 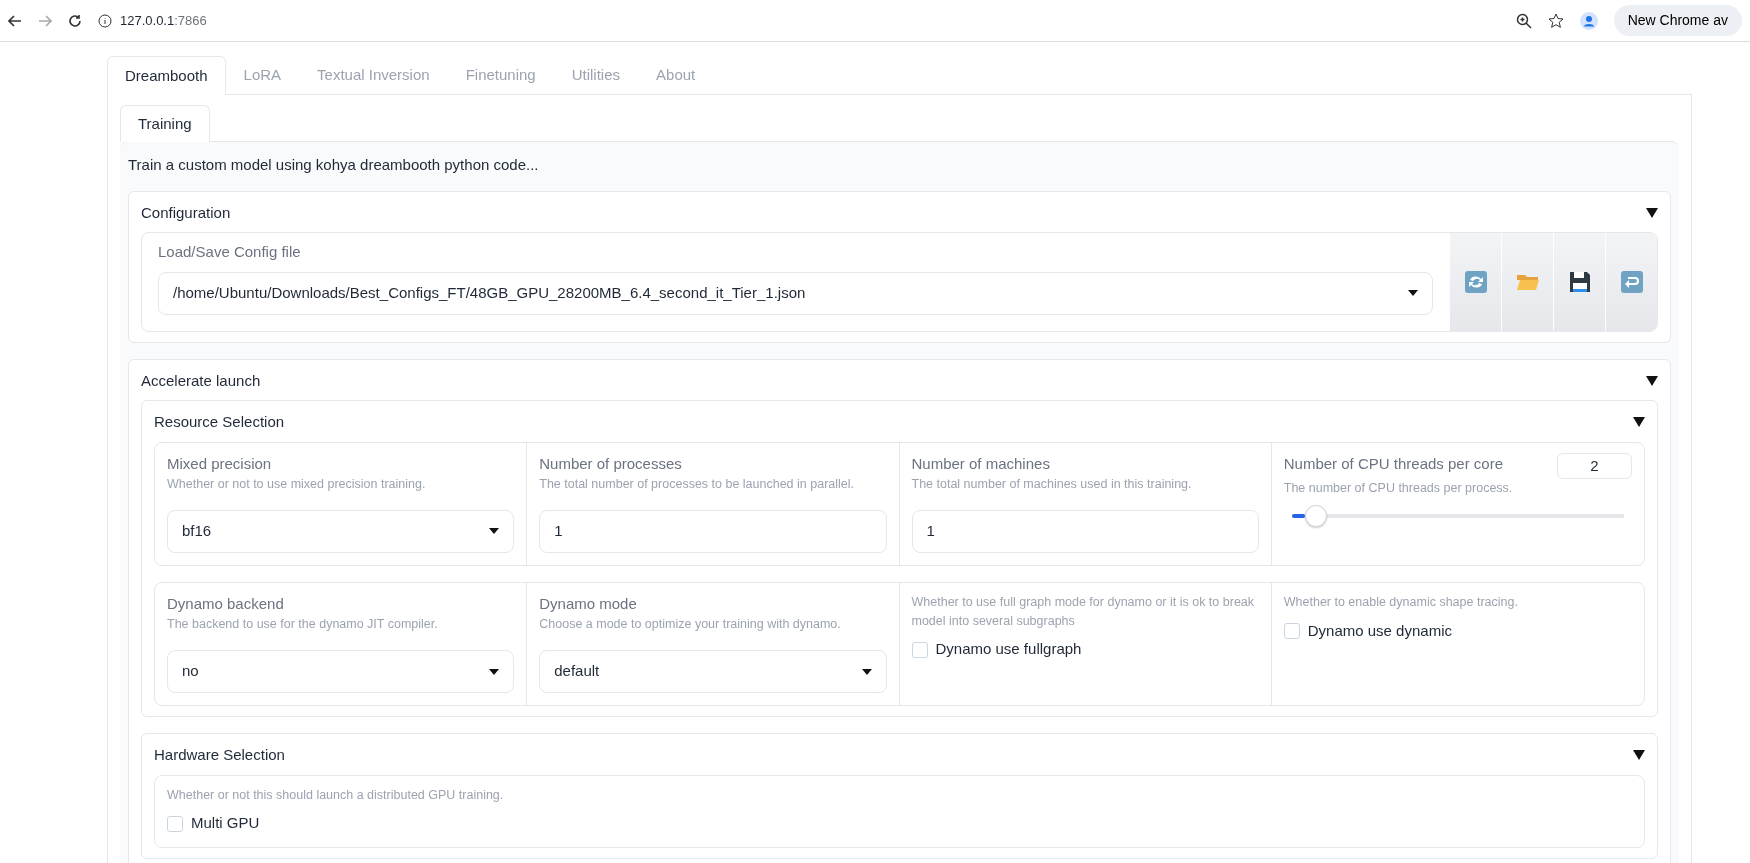 What do you see at coordinates (230, 252) in the screenshot?
I see `field-label: Load/Save Config file` at bounding box center [230, 252].